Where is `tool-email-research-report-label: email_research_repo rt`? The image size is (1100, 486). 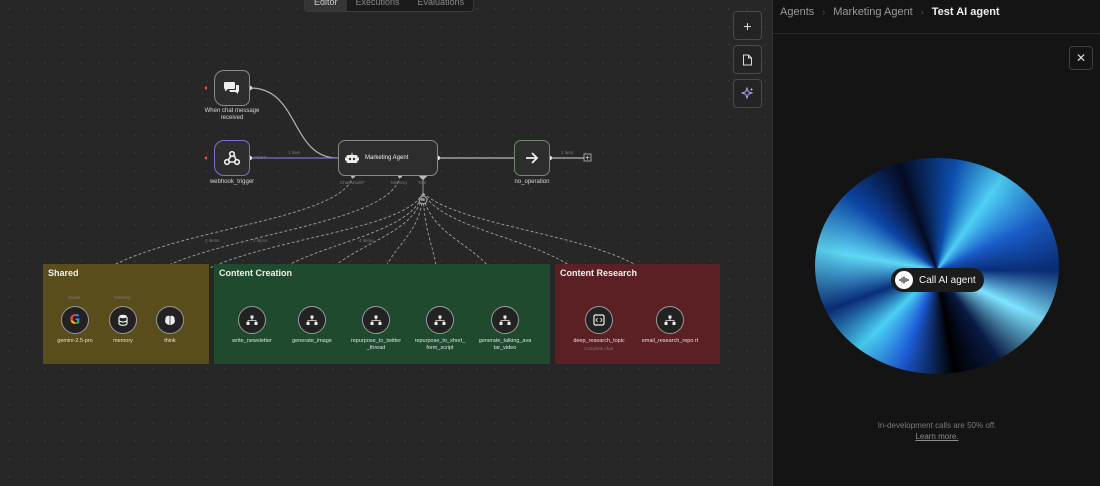 tool-email-research-report-label: email_research_repo rt is located at coordinates (670, 341).